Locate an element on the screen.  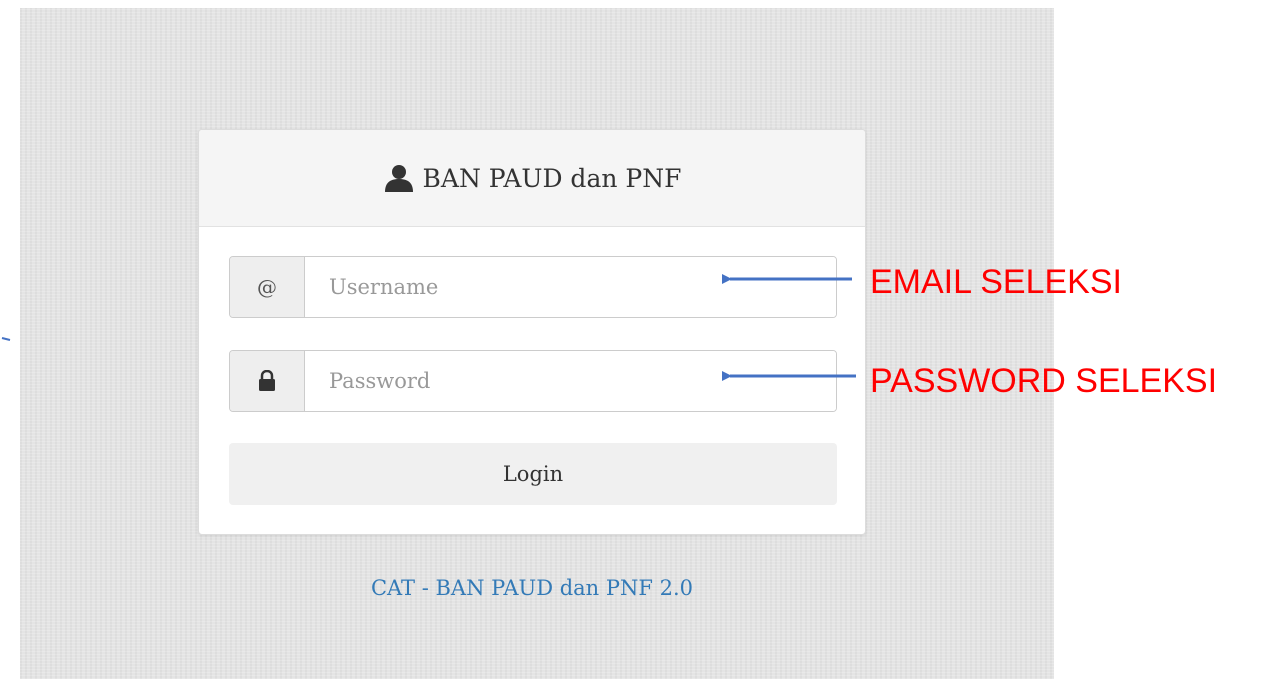
email-annotation: EMAIL SELEKSI is located at coordinates (996, 282).